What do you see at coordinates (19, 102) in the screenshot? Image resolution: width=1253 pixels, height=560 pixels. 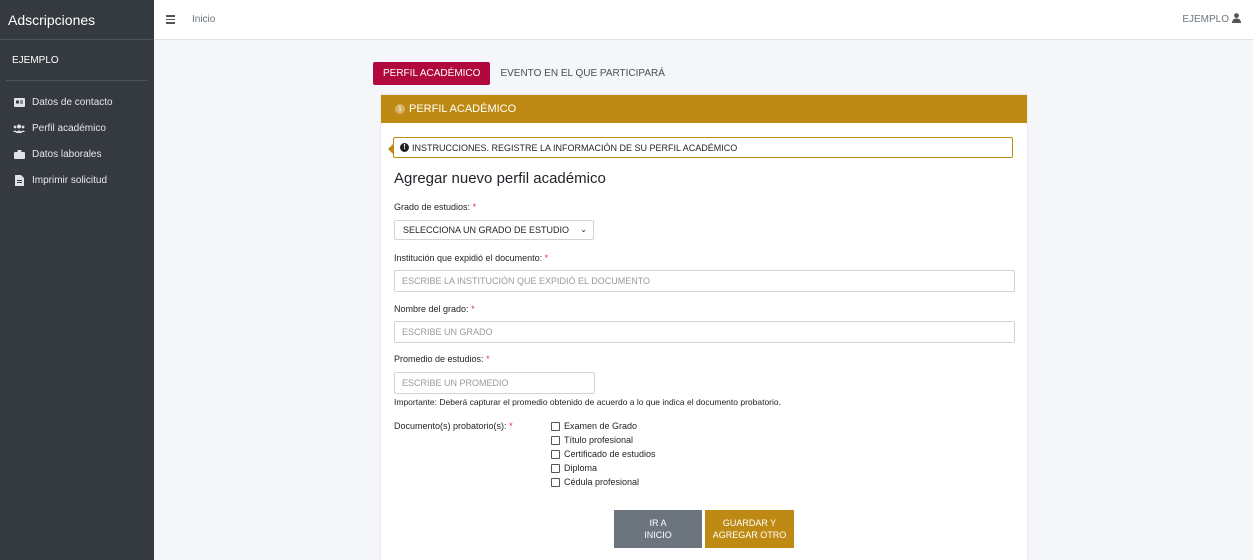 I see `id-card-icon` at bounding box center [19, 102].